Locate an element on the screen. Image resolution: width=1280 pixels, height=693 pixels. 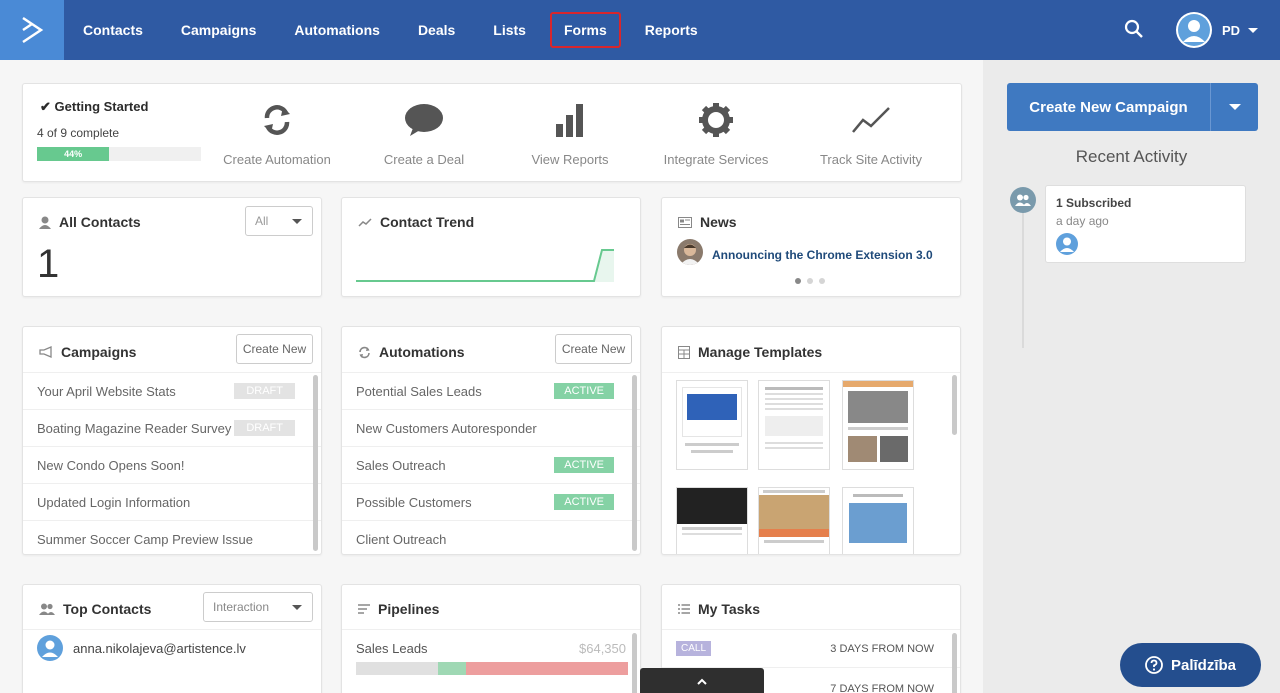
progress-fill: 44% is located at coordinates (73, 154).